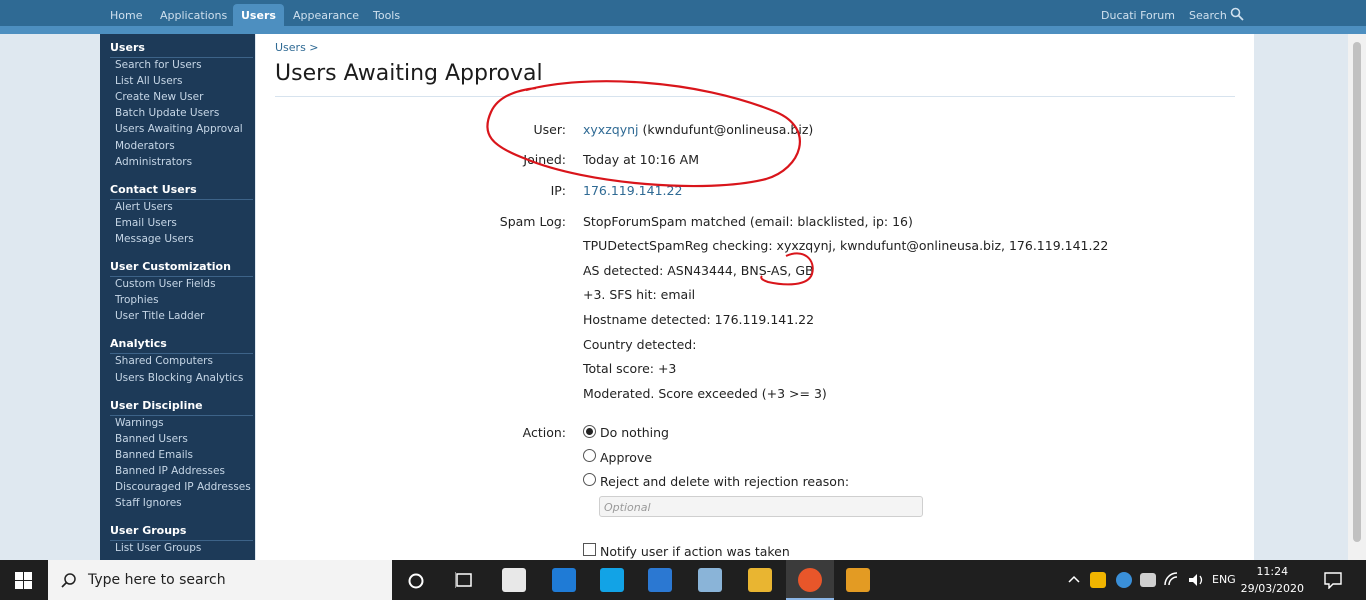 This screenshot has height=600, width=1366. Describe the element at coordinates (138, 343) in the screenshot. I see `sidebar-heading-analytics: Analytics` at that location.